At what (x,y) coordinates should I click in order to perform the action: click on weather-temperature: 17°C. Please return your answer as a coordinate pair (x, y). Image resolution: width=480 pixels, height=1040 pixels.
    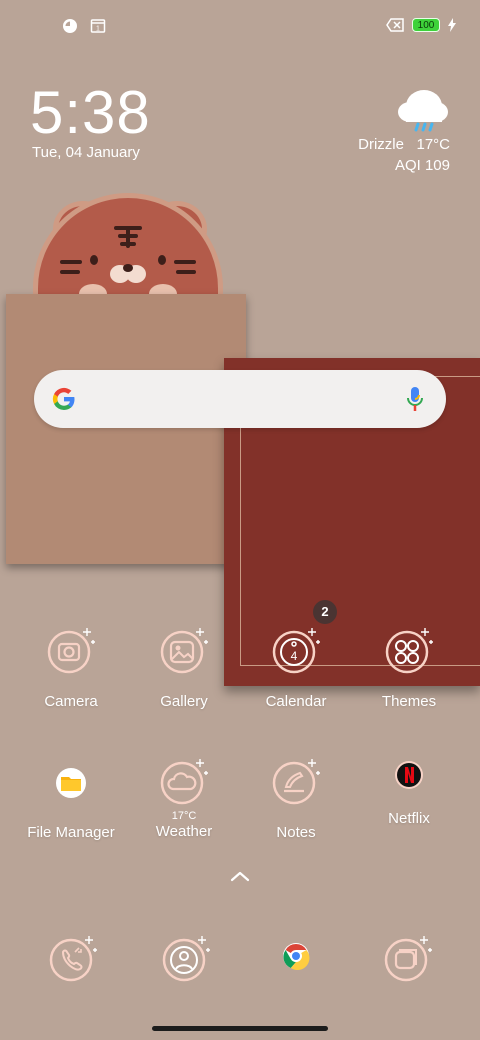
    Looking at the image, I should click on (433, 144).